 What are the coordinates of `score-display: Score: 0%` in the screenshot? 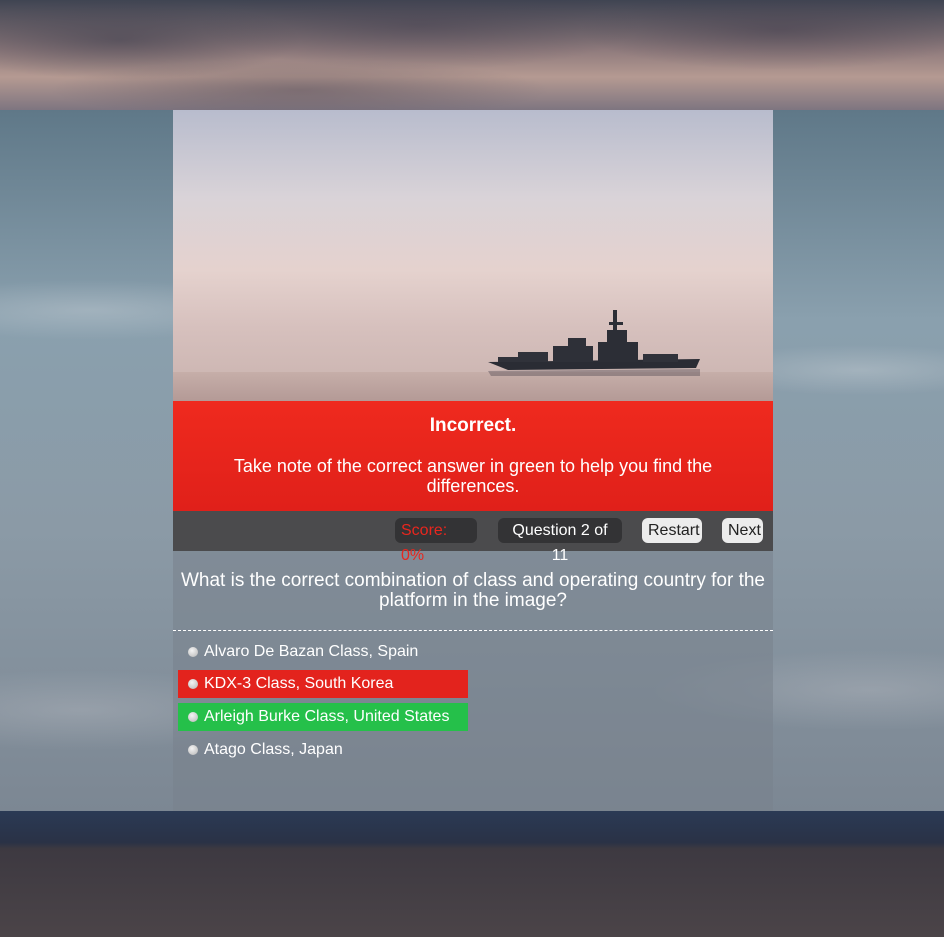 It's located at (436, 541).